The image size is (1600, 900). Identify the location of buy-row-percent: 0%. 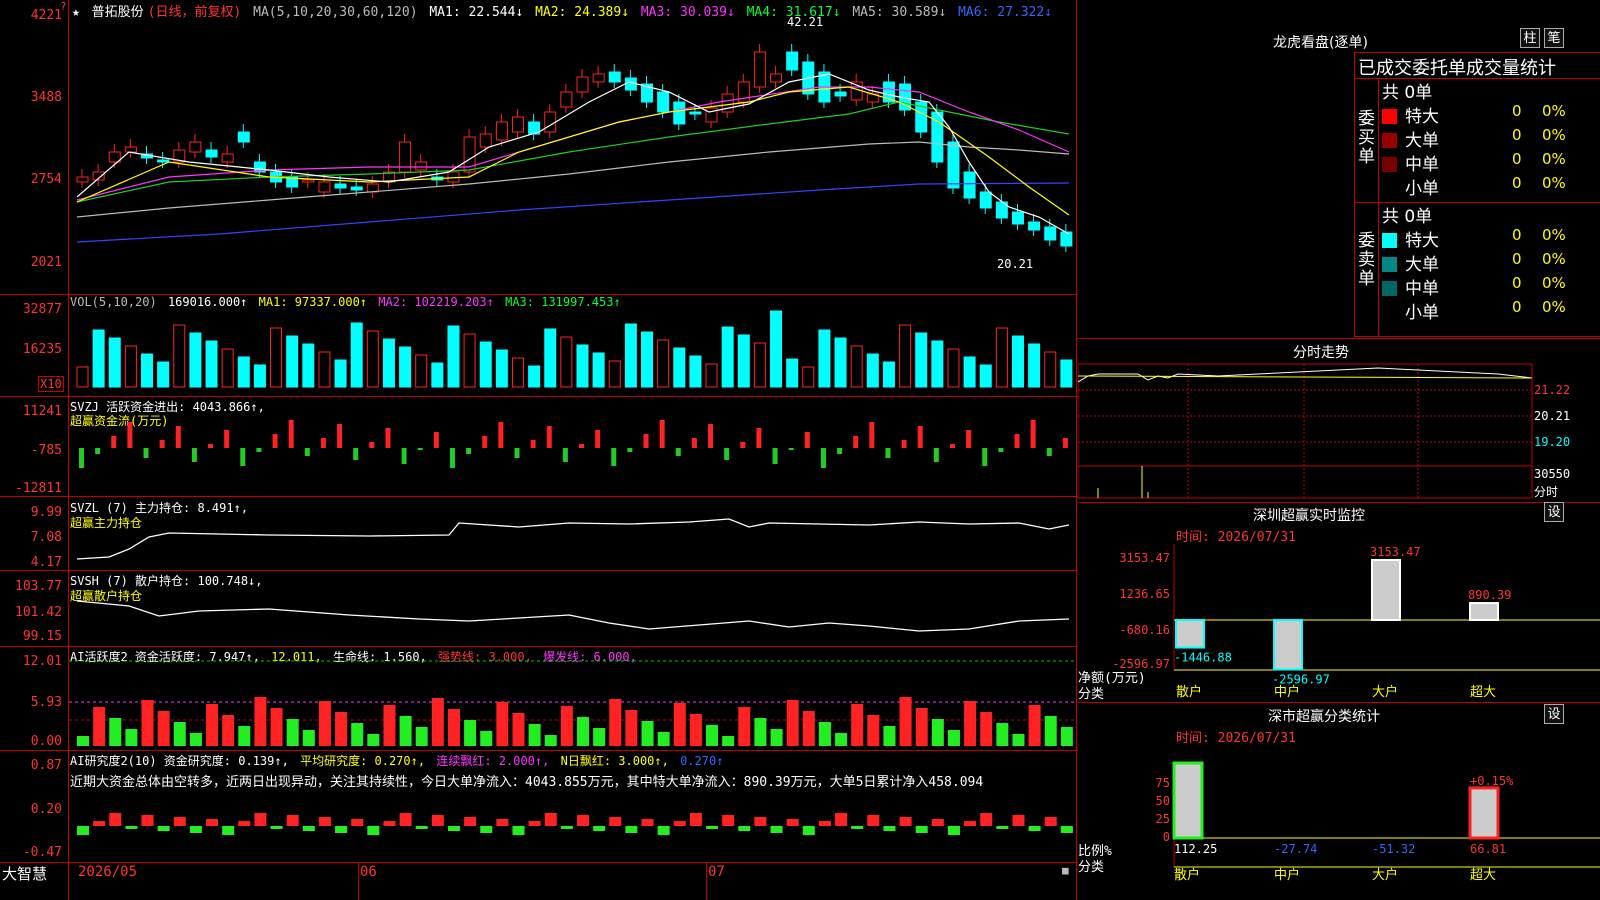
(1554, 111).